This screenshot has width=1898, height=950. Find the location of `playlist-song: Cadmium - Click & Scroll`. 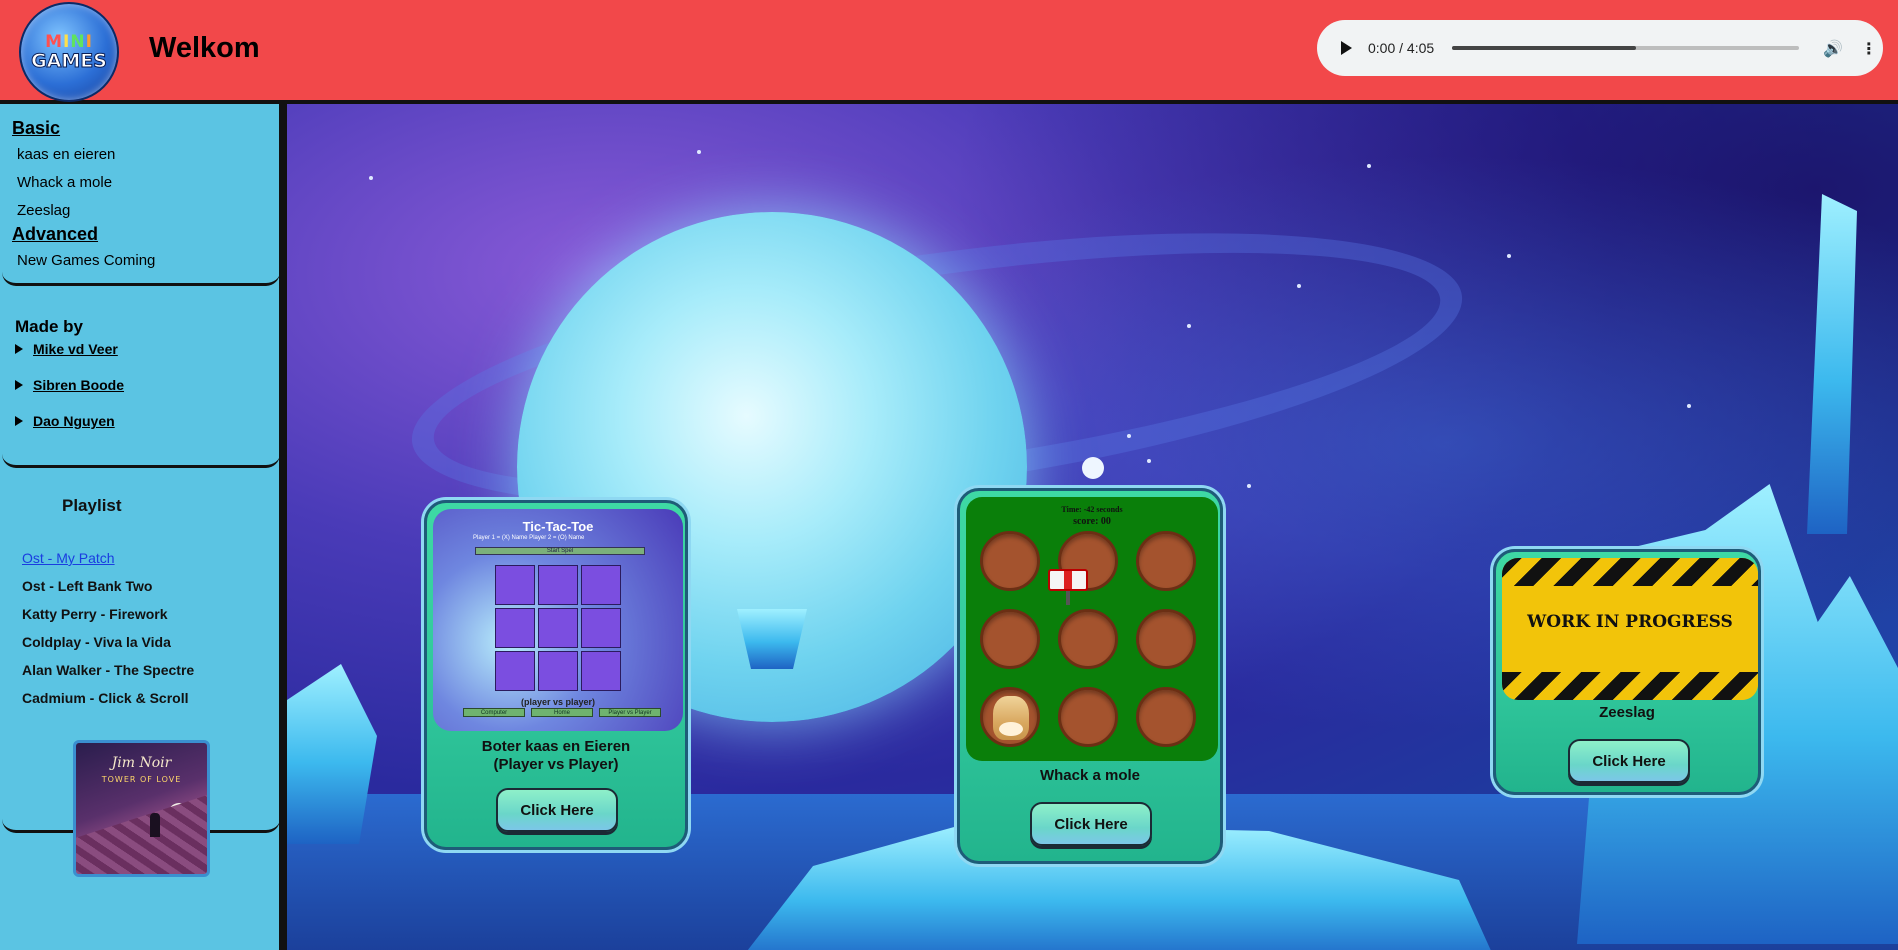

playlist-song: Cadmium - Click & Scroll is located at coordinates (105, 698).